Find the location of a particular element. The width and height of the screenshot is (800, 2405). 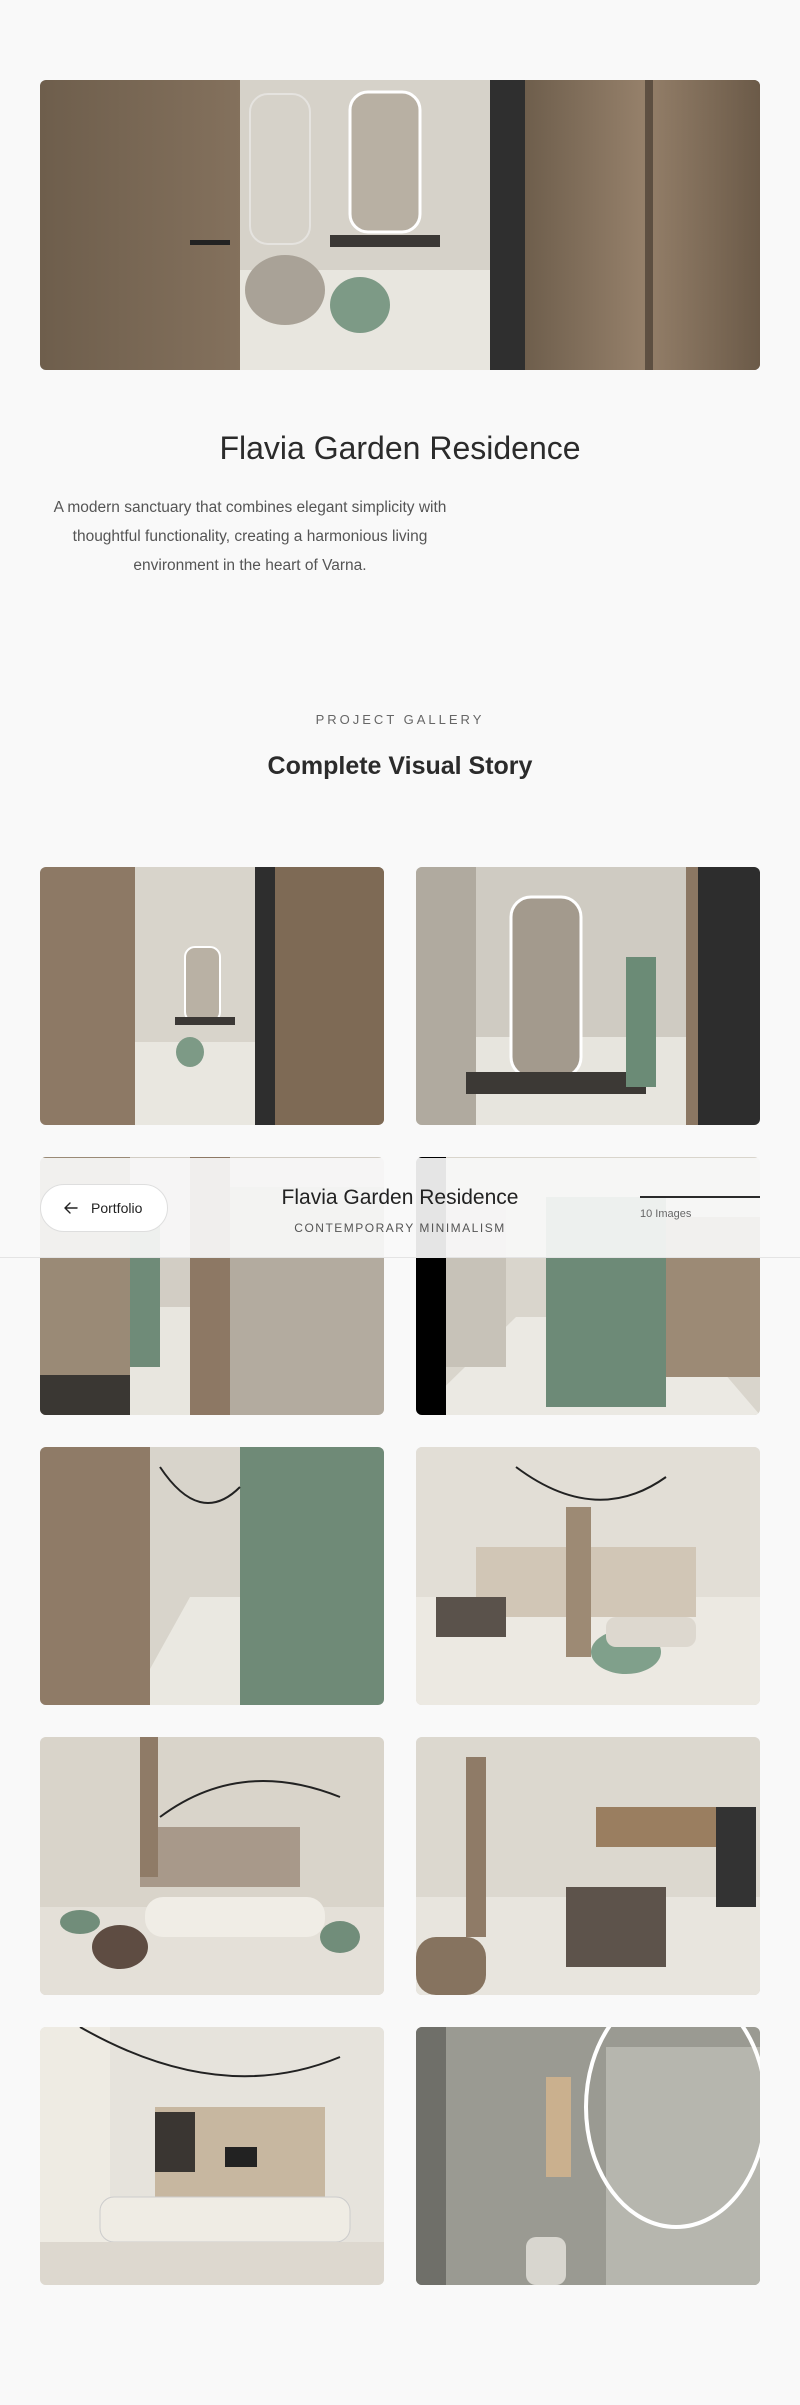

image-count: 10 Images is located at coordinates (666, 1214).